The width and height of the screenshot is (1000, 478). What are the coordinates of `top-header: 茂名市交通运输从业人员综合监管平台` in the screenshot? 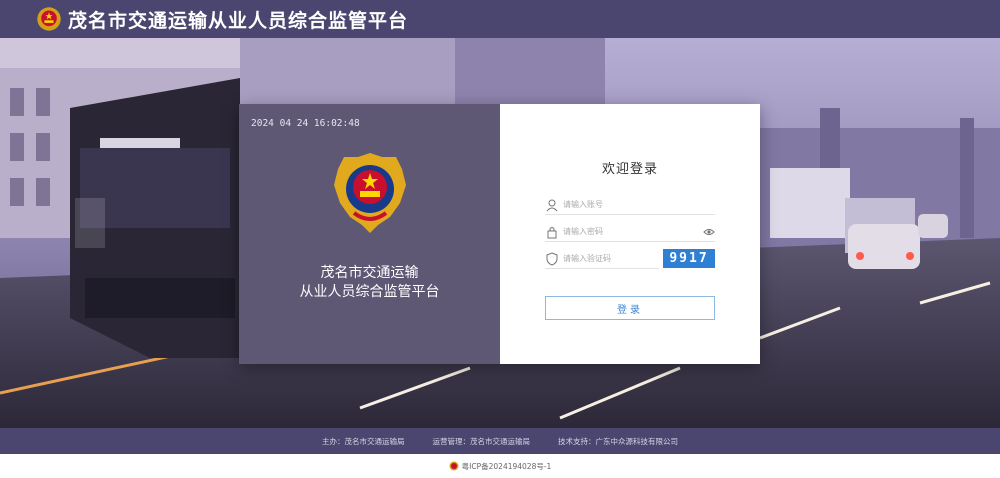 It's located at (500, 19).